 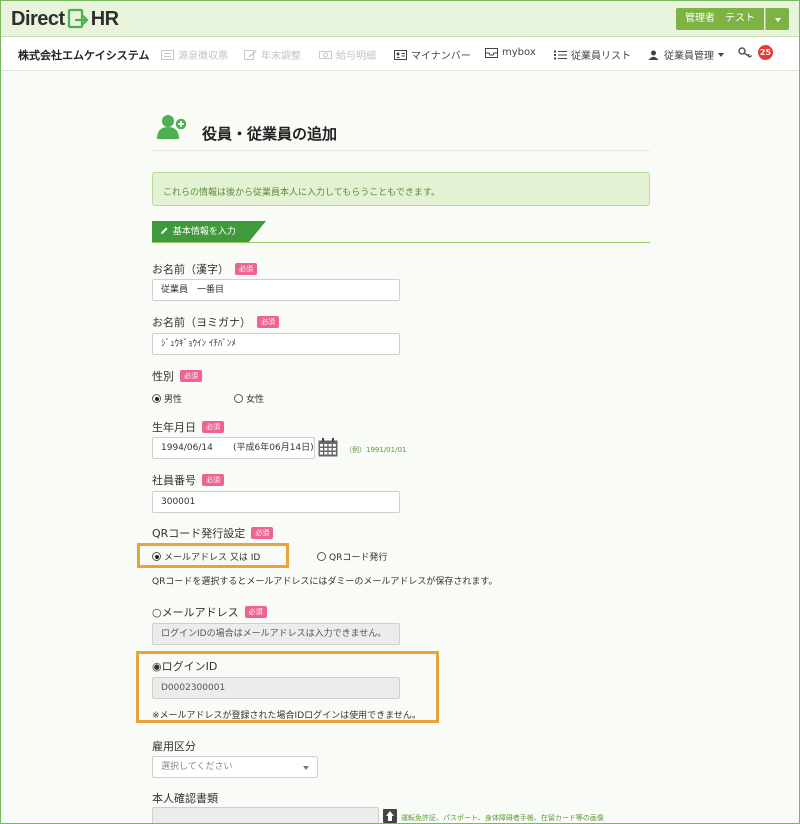 I want to click on section-basic-info: 基本情報を入力, so click(x=209, y=232).